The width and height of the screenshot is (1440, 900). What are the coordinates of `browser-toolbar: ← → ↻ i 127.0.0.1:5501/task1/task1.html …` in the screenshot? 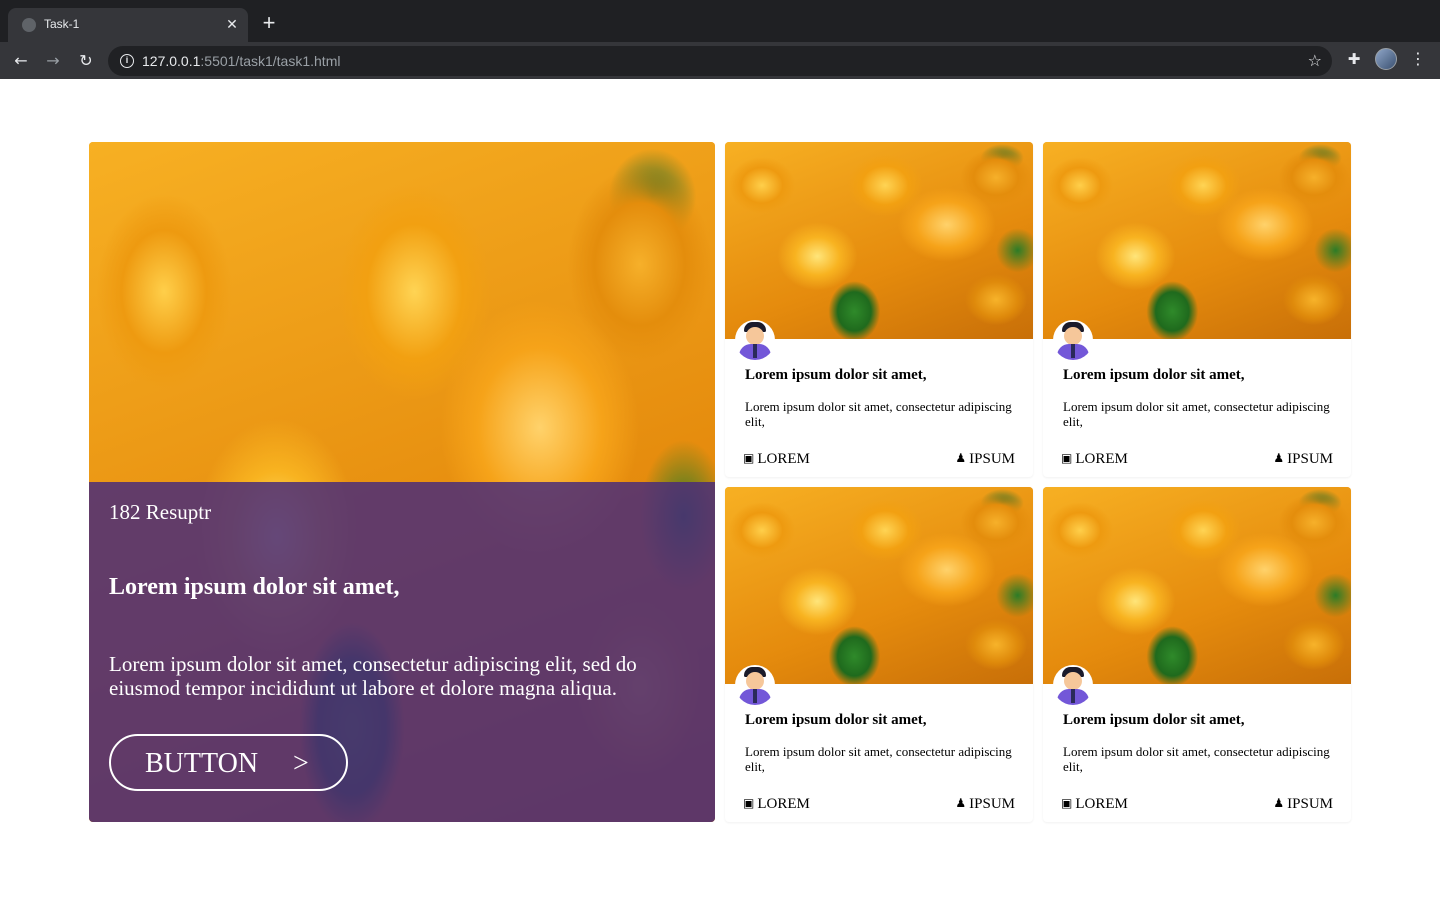 It's located at (720, 60).